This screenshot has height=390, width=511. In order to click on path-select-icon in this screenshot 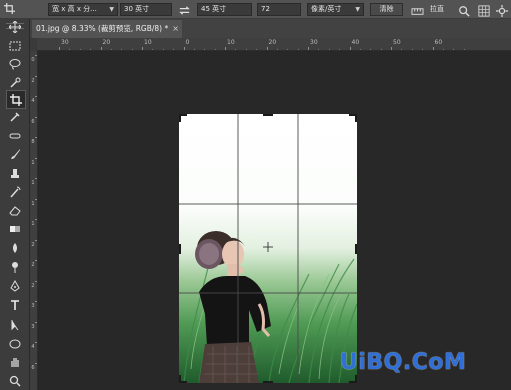, I will do `click(15, 324)`.